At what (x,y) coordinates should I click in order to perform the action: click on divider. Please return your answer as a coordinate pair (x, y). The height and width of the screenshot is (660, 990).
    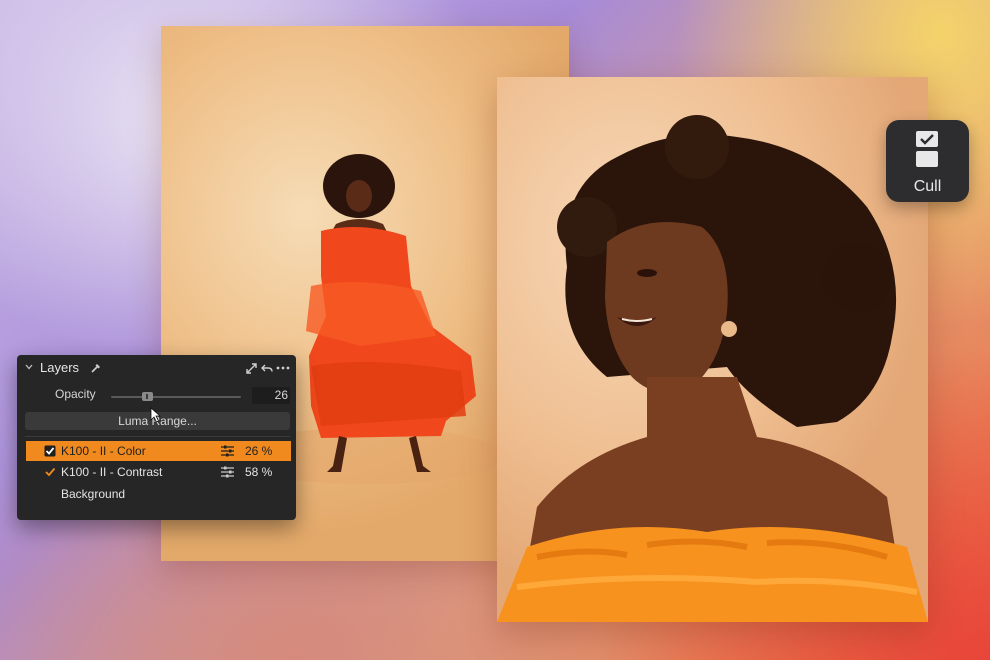
    Looking at the image, I should click on (157, 436).